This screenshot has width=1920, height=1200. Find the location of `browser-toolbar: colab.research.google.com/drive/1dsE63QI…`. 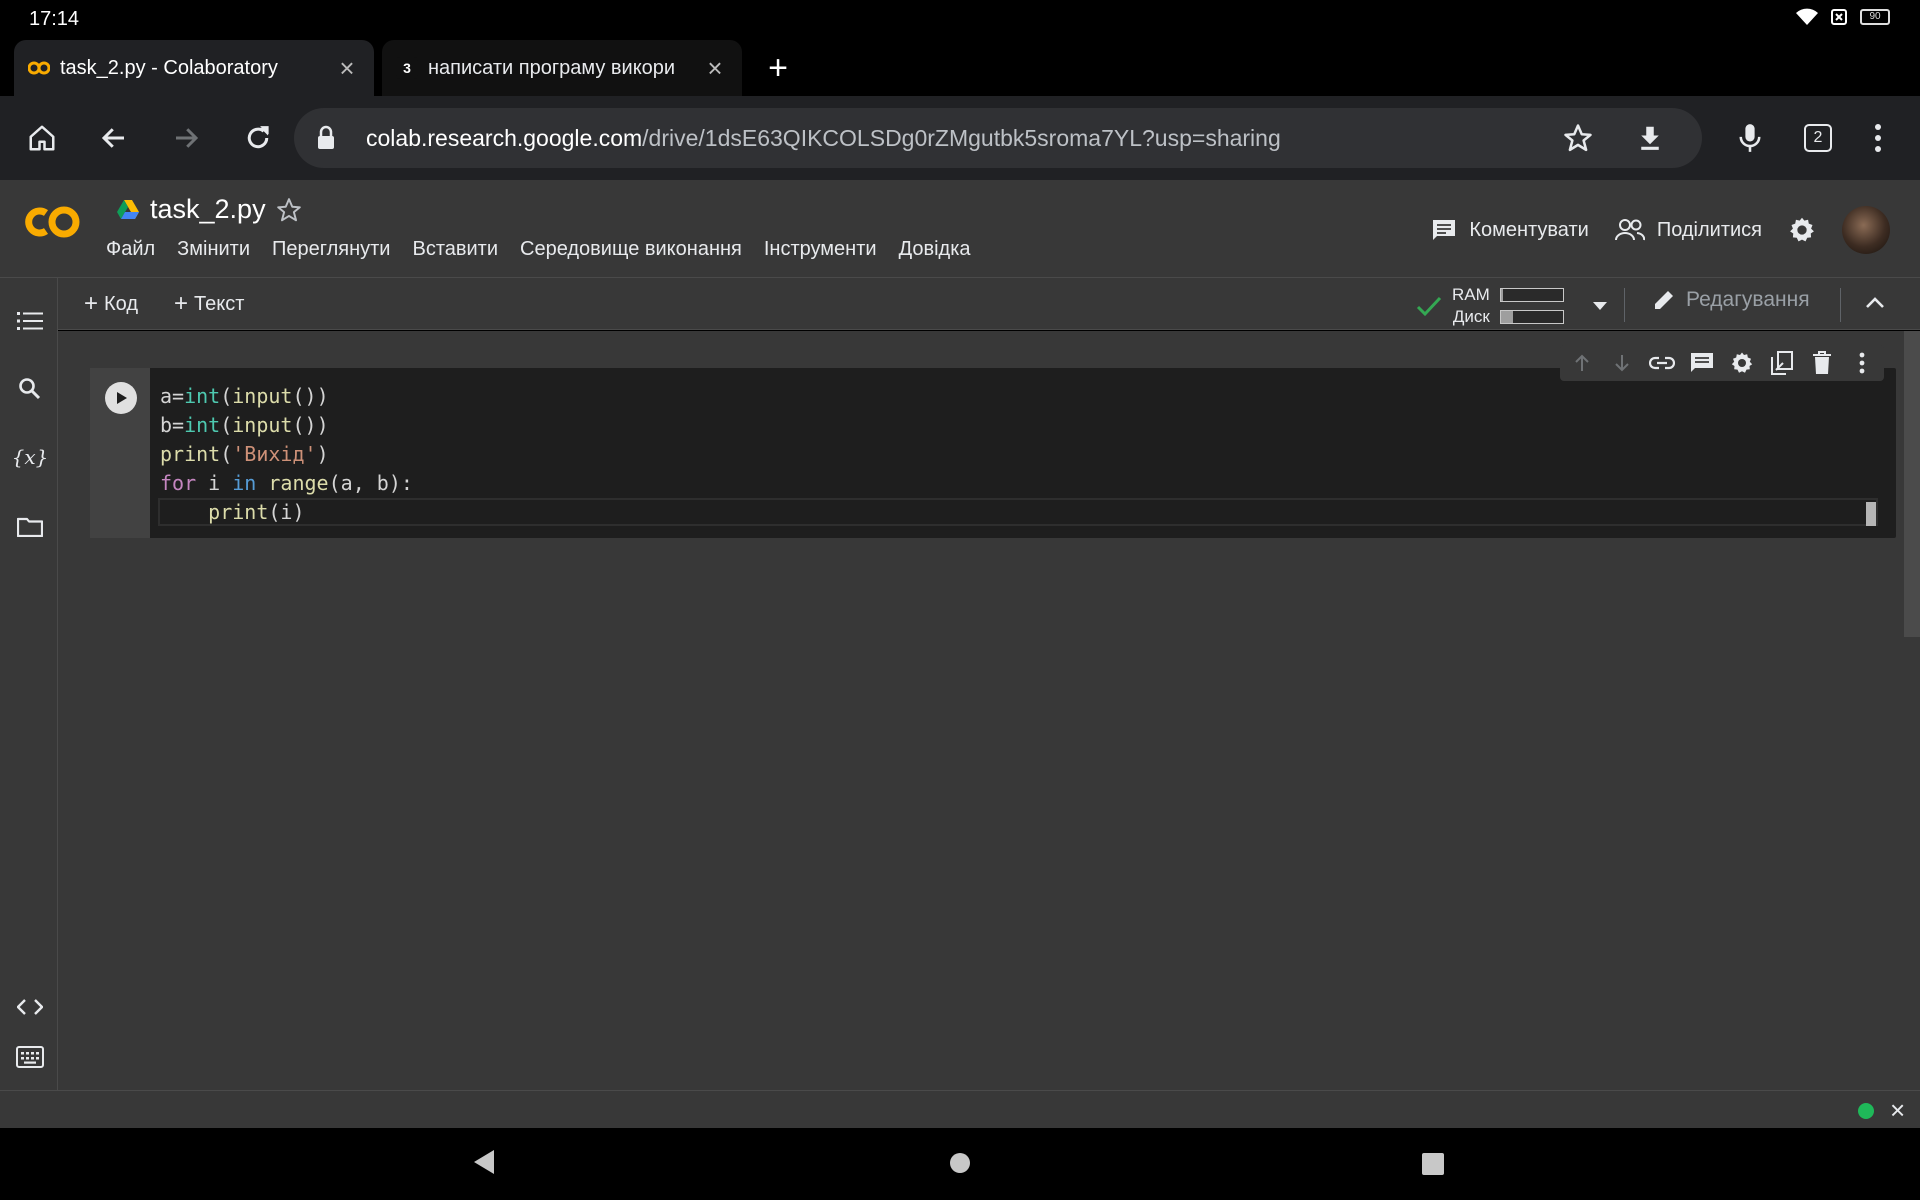

browser-toolbar: colab.research.google.com/drive/1dsE63QI… is located at coordinates (960, 138).